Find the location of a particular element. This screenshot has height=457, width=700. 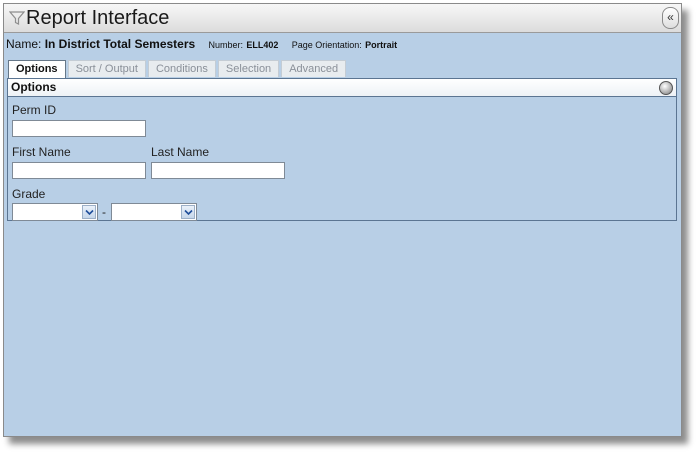

options-panel-header: Options is located at coordinates (342, 88).